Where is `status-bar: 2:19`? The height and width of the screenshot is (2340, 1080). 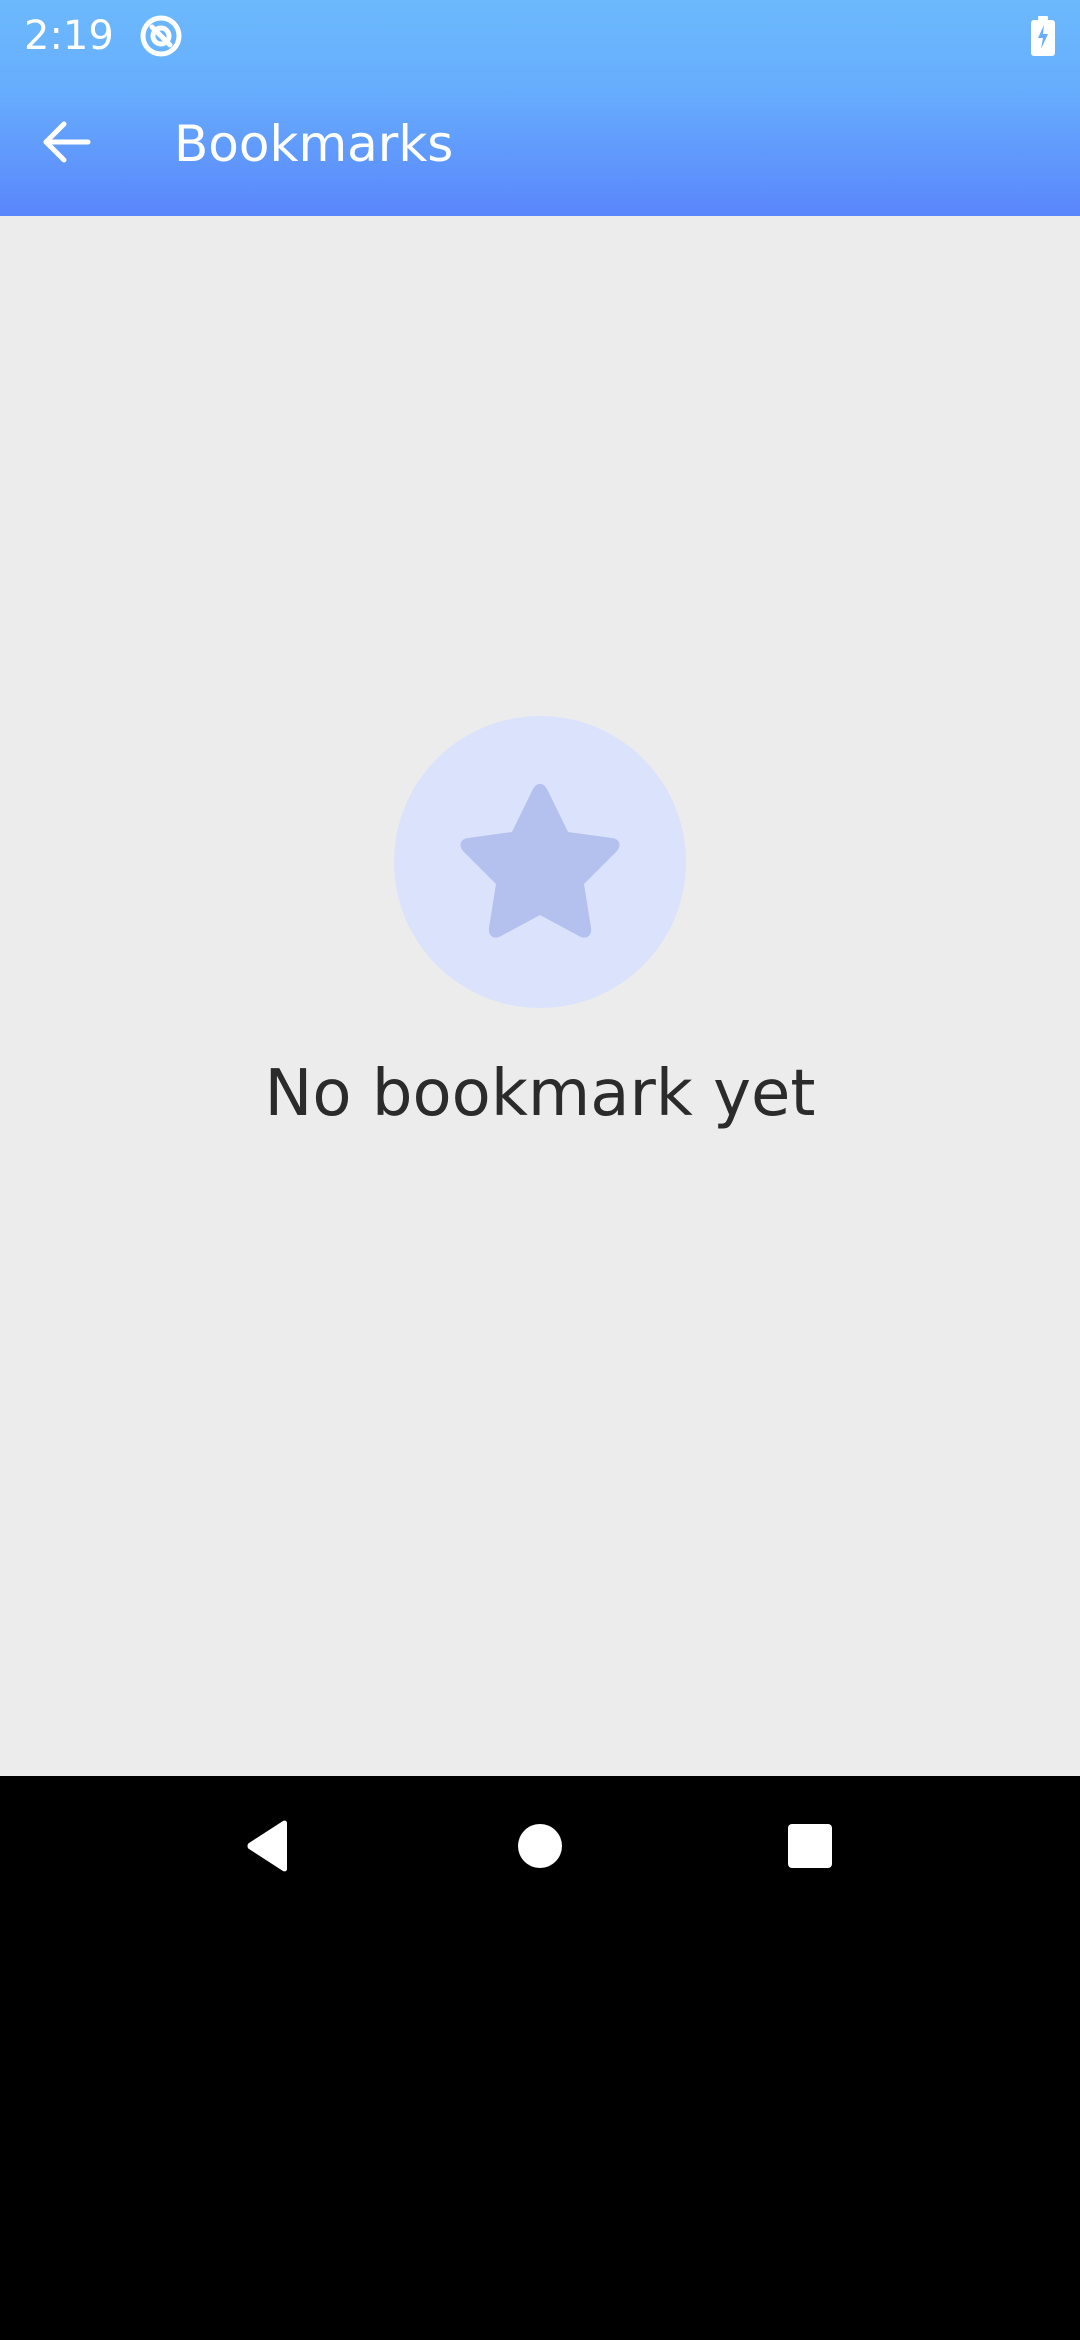 status-bar: 2:19 is located at coordinates (540, 36).